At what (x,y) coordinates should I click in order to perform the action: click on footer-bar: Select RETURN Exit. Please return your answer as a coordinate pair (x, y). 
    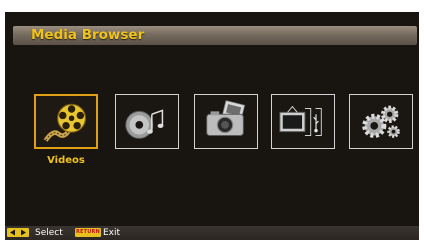
    Looking at the image, I should click on (212, 233).